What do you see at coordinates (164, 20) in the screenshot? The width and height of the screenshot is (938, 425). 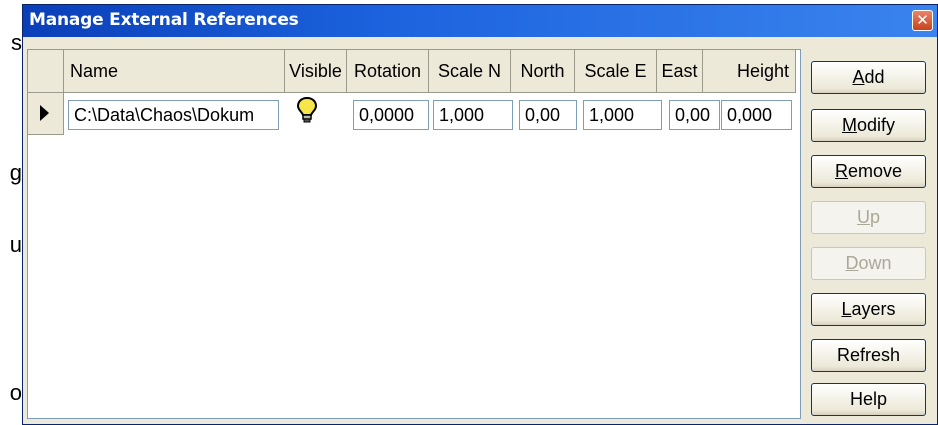 I see `dialog-title: Manage External References` at bounding box center [164, 20].